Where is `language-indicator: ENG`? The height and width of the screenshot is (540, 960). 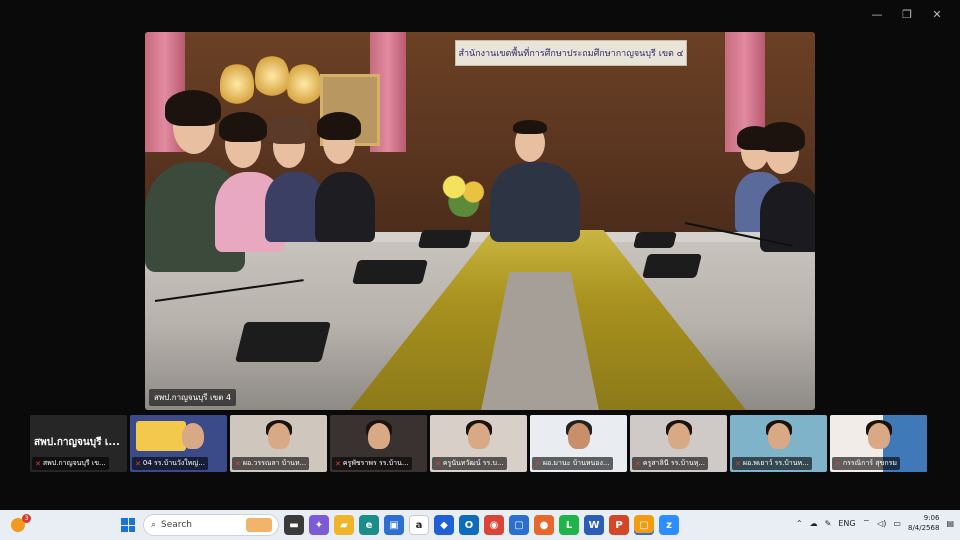
language-indicator: ENG is located at coordinates (846, 523).